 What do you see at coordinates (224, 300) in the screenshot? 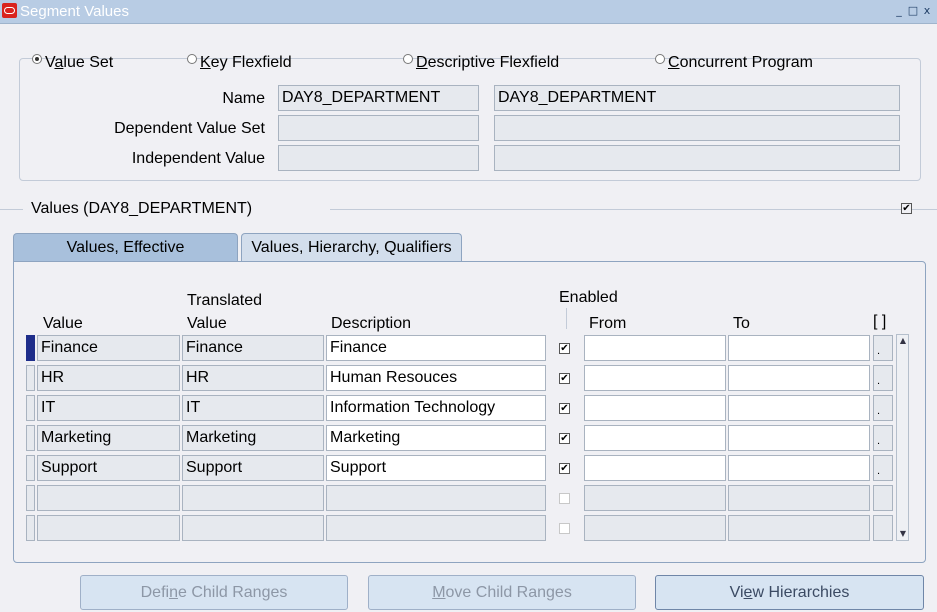
I see `column-header-translated: Translated` at bounding box center [224, 300].